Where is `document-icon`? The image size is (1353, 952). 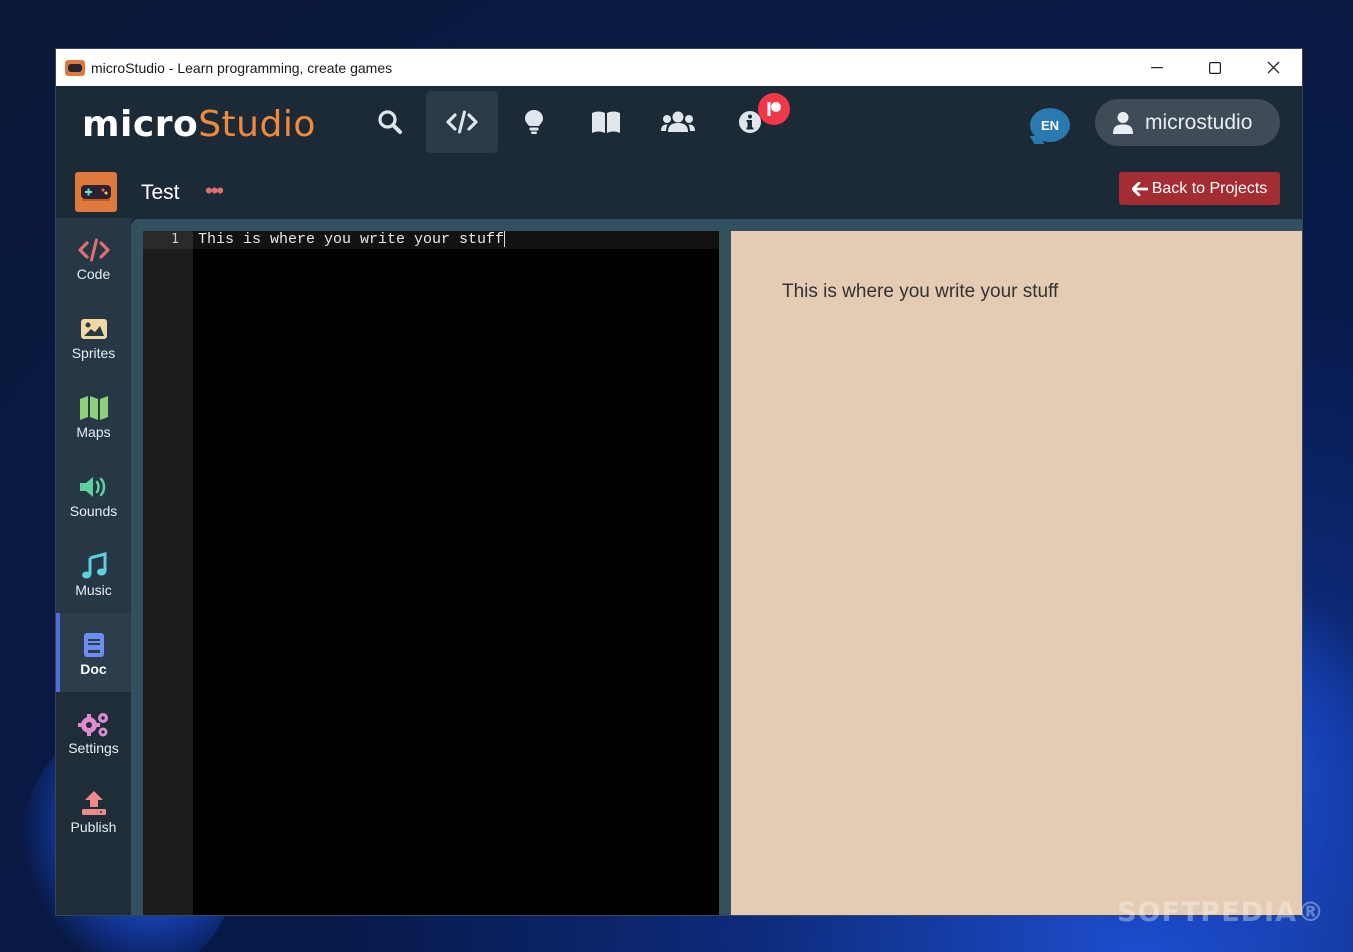 document-icon is located at coordinates (93, 644).